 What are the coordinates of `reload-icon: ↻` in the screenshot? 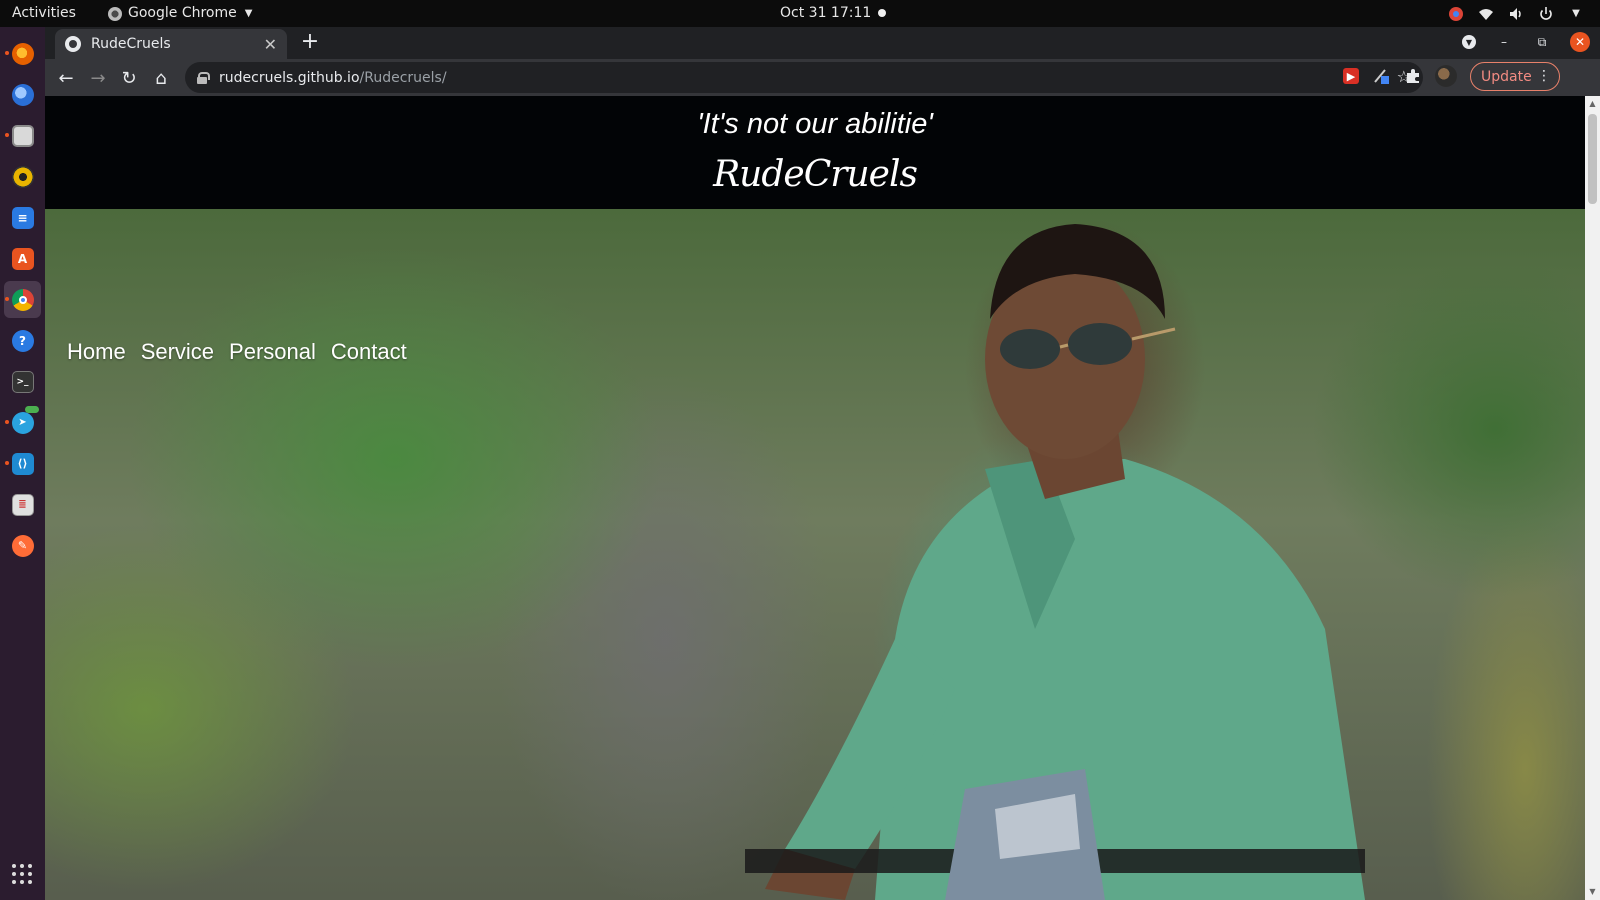 It's located at (129, 78).